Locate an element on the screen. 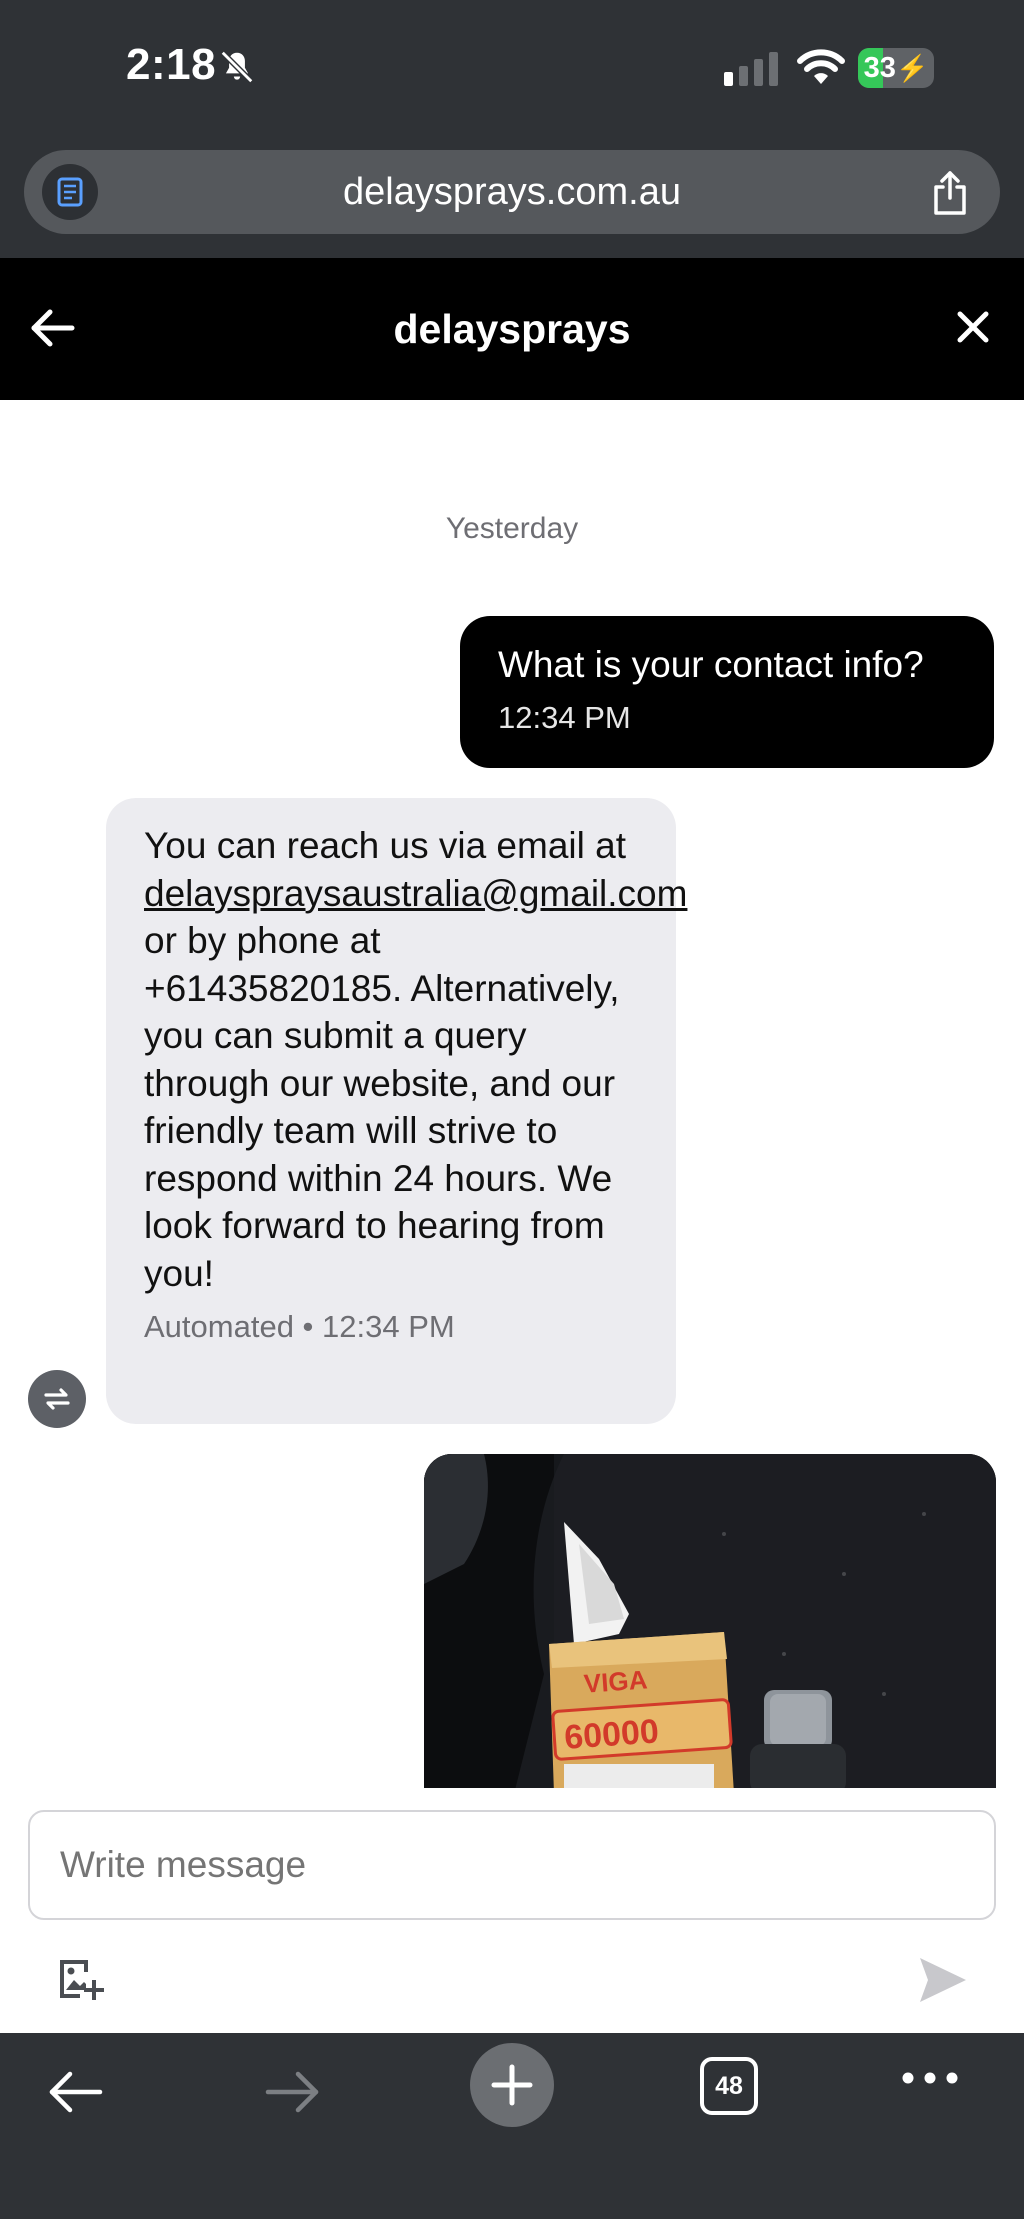  cellular-signal-icon is located at coordinates (752, 71).